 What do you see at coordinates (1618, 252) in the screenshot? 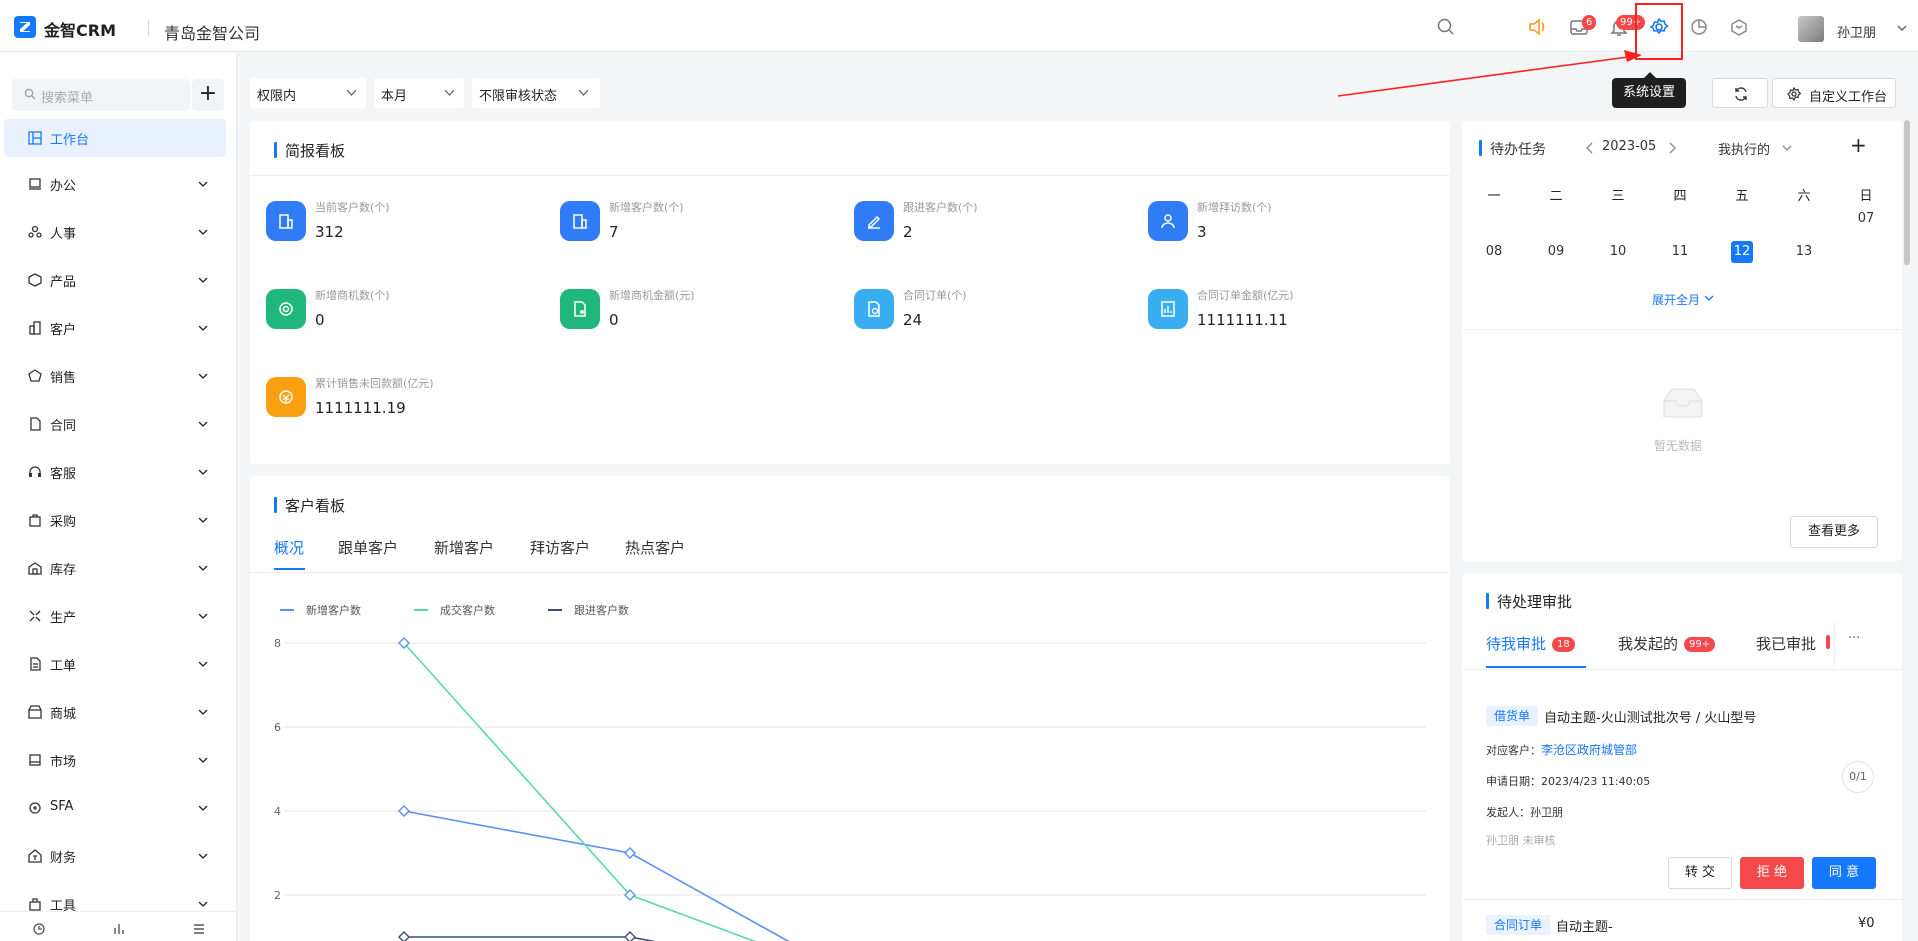
I see `calendar-day: 10` at bounding box center [1618, 252].